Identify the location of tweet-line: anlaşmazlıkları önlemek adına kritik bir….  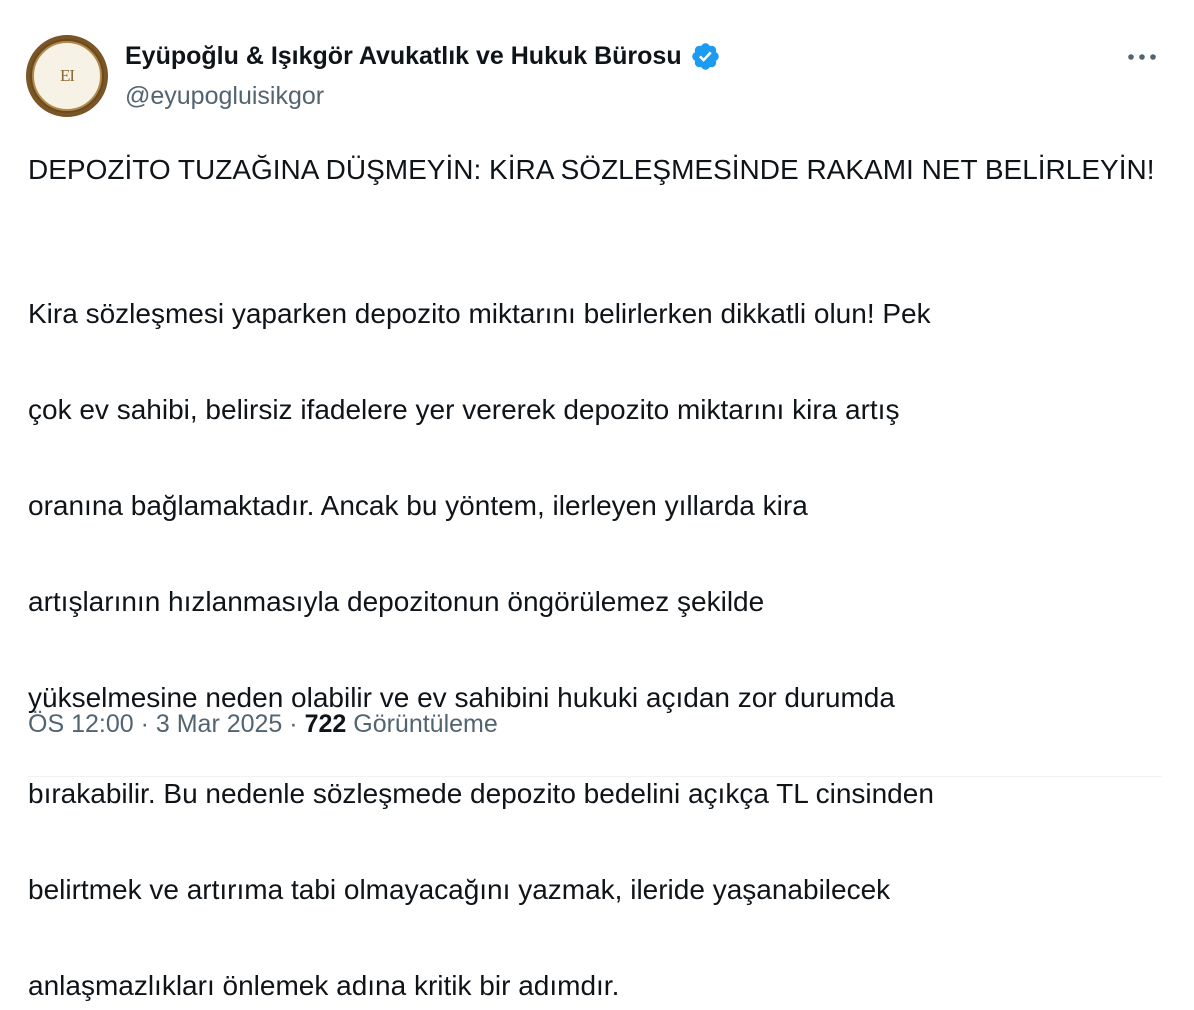
(324, 985).